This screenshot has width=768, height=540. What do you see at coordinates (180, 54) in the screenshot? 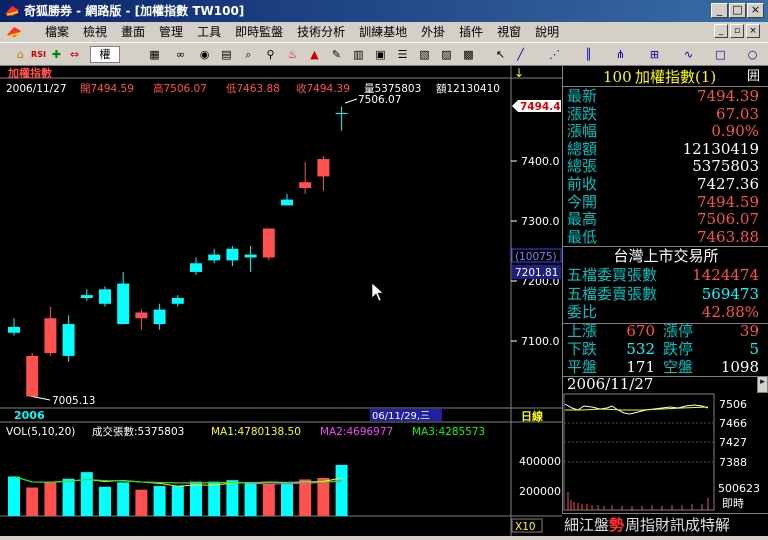
I see `circles-icon: ∞` at bounding box center [180, 54].